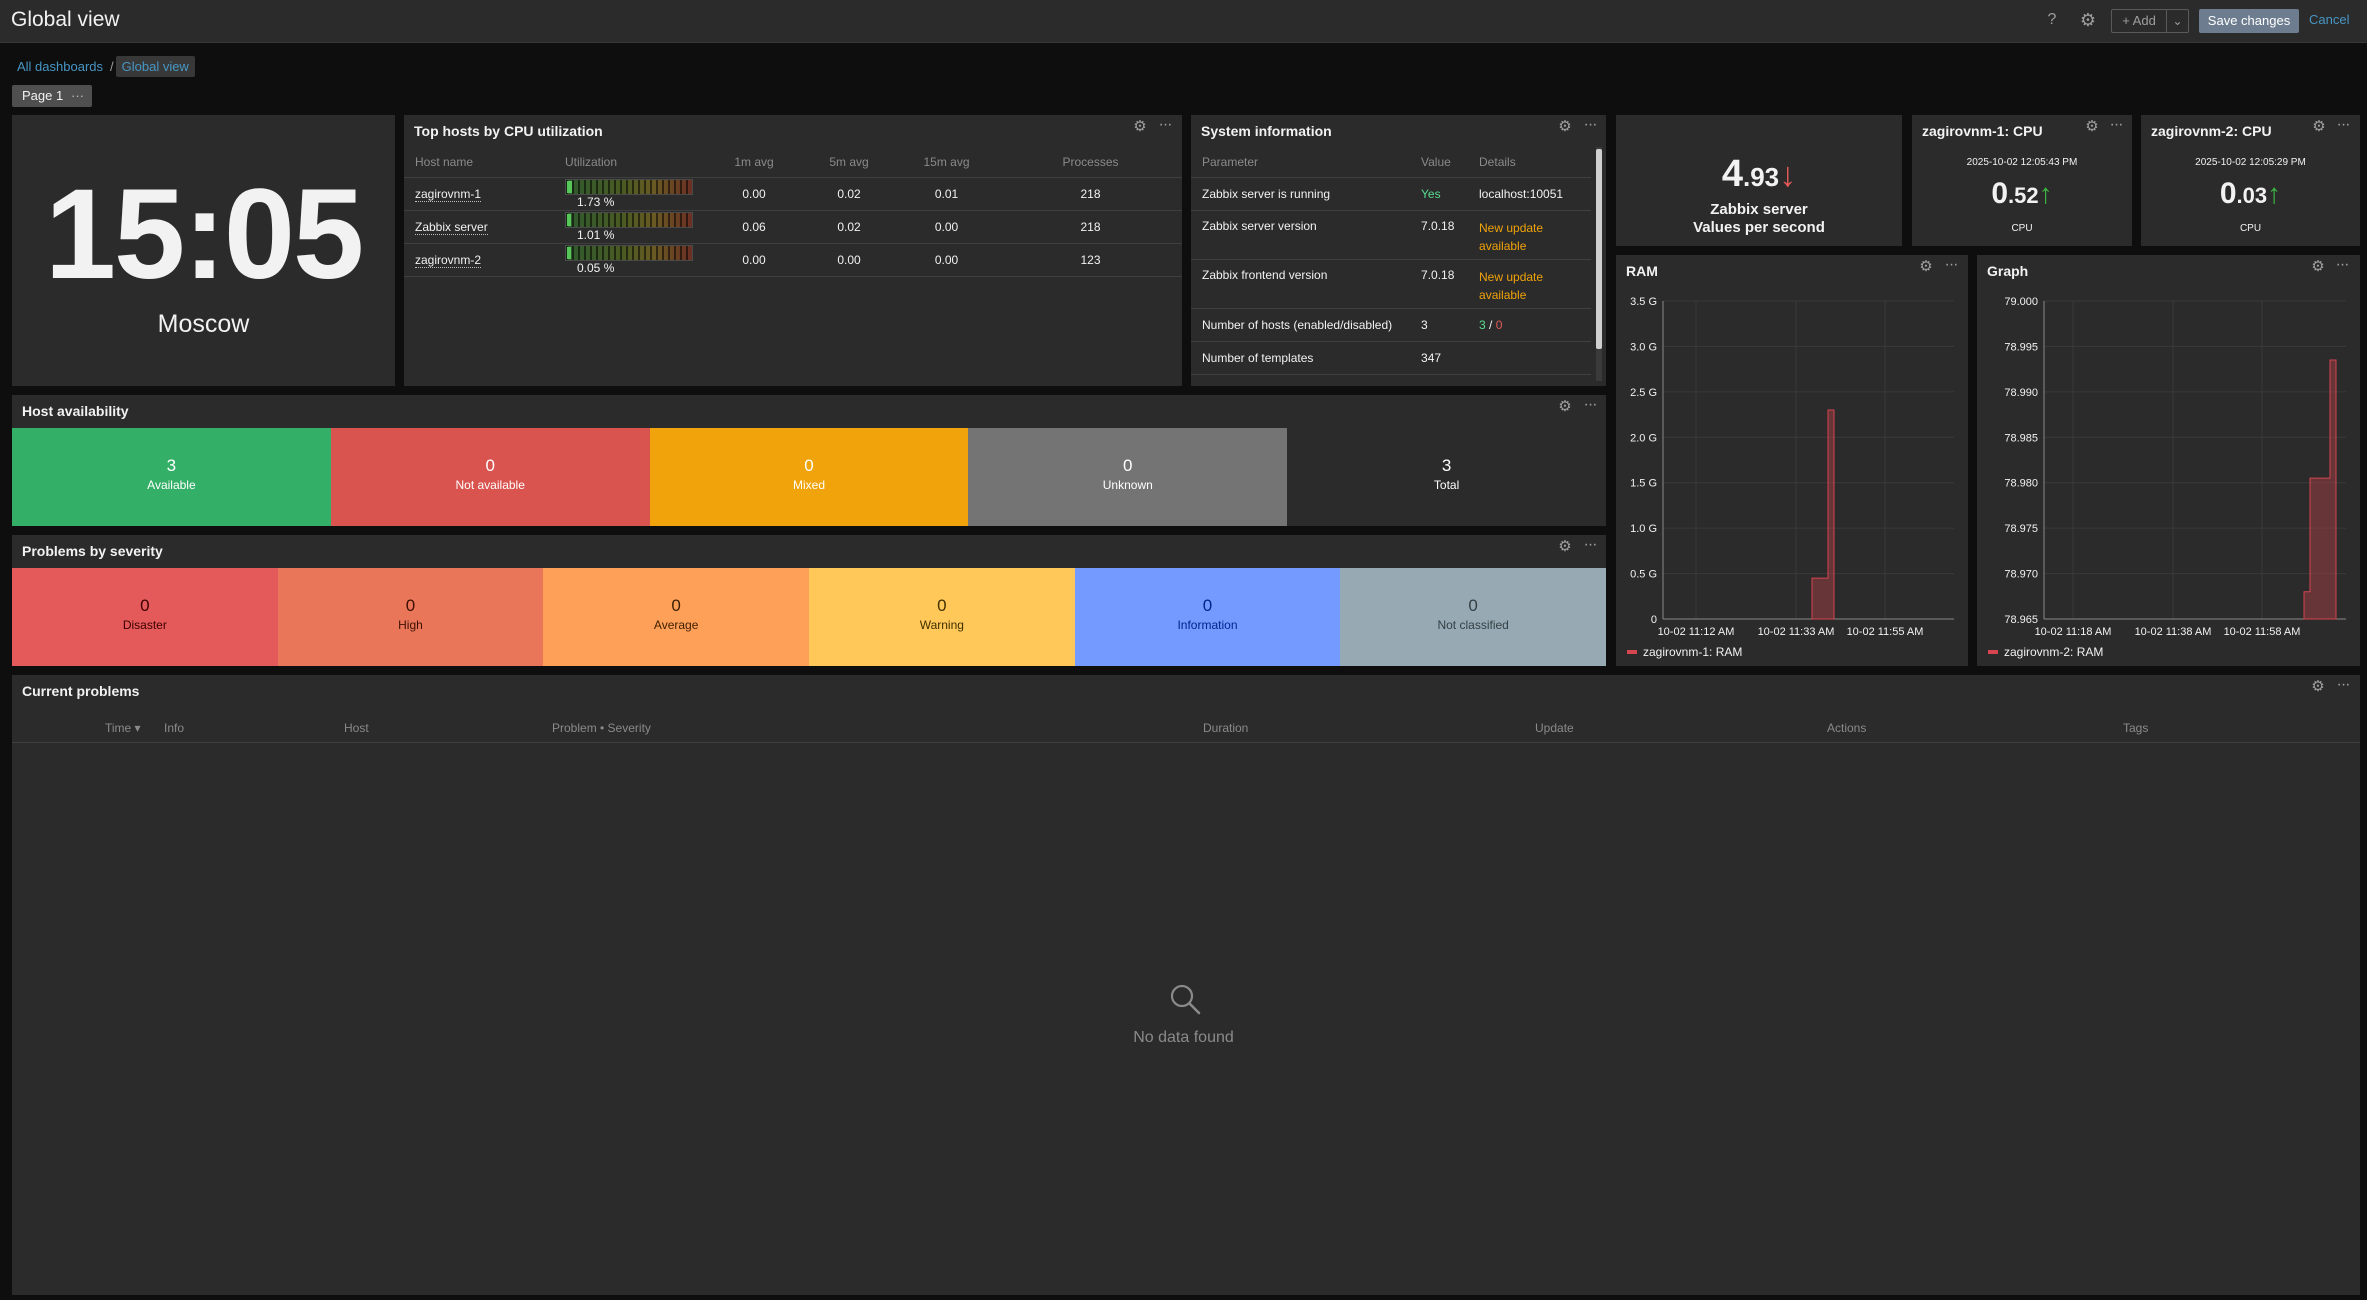 The width and height of the screenshot is (2367, 1300). I want to click on tile-label: Disaster, so click(144, 625).